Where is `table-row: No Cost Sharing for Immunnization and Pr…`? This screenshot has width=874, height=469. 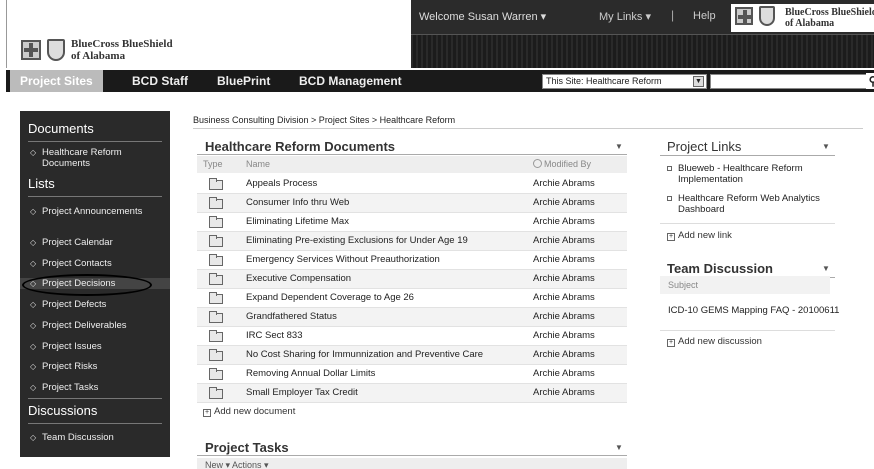
table-row: No Cost Sharing for Immunnization and Pr… is located at coordinates (412, 355).